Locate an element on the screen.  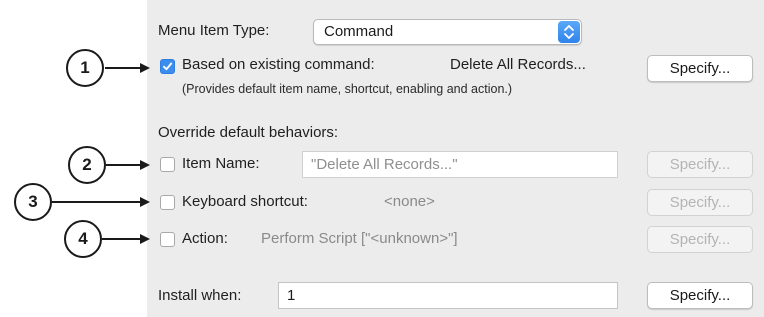
callout-arrows is located at coordinates (101, 153).